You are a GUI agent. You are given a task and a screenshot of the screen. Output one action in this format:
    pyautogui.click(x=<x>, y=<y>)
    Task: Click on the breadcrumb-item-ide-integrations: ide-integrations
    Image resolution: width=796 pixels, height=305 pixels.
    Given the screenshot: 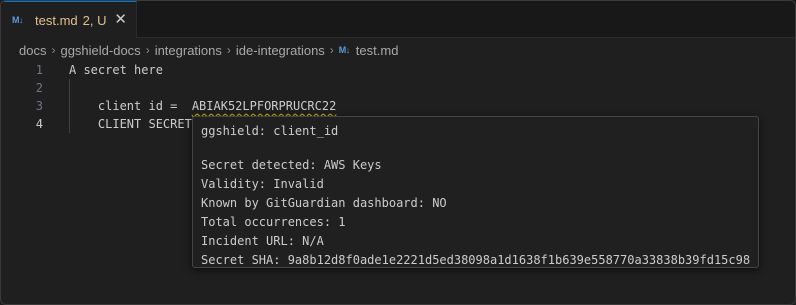 What is the action you would take?
    pyautogui.click(x=280, y=50)
    